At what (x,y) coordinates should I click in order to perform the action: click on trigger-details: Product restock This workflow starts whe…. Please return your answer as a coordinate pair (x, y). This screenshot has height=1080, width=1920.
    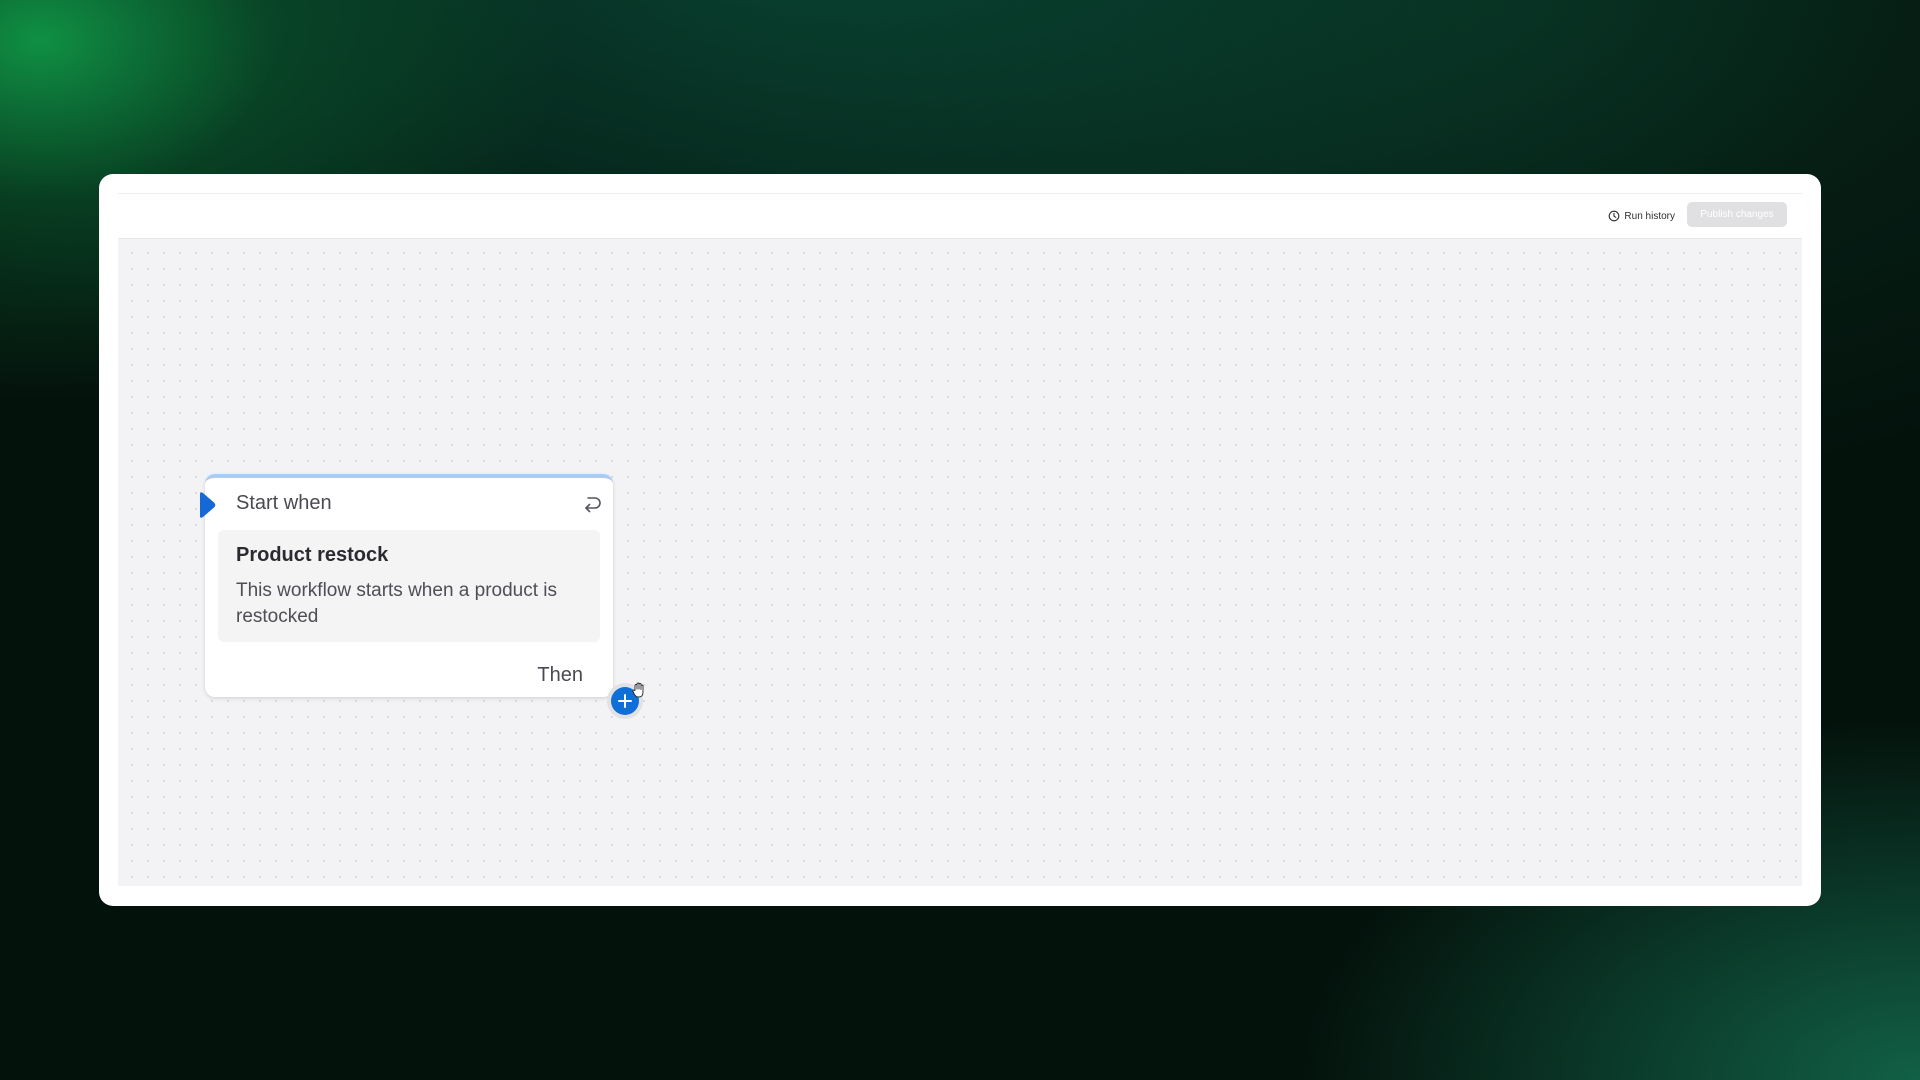
    Looking at the image, I should click on (409, 586).